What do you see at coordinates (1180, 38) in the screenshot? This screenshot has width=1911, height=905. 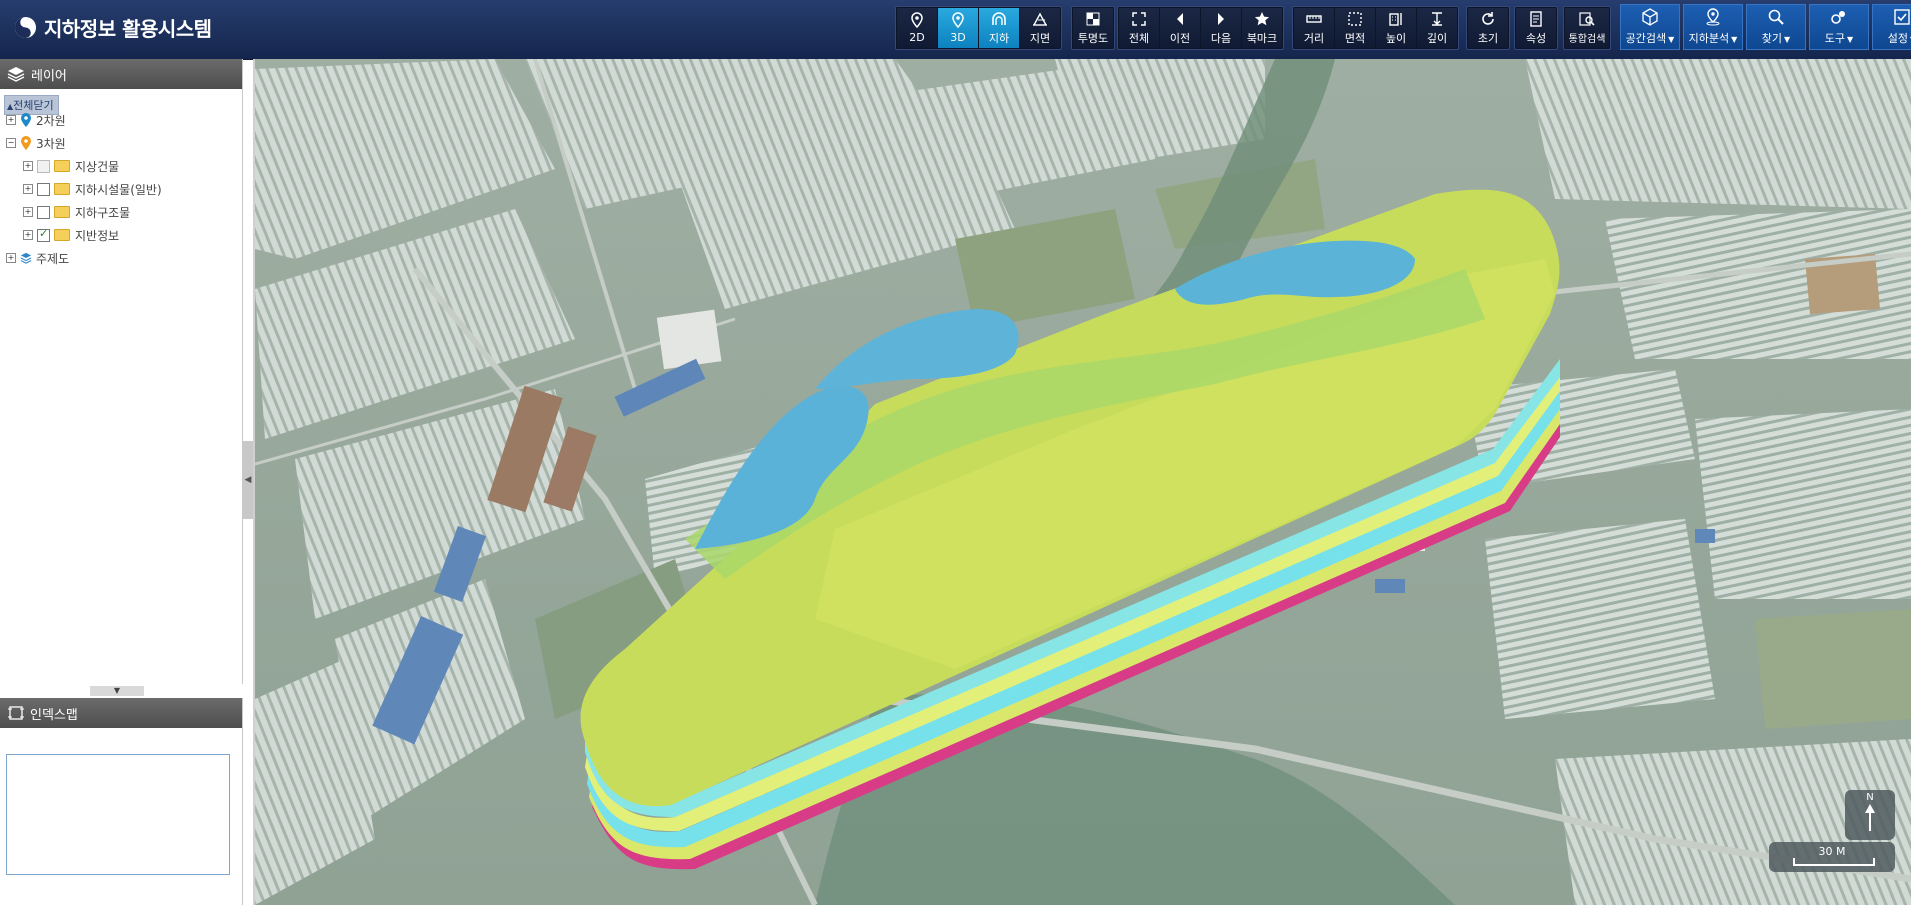 I see `previous-view-label: 이전` at bounding box center [1180, 38].